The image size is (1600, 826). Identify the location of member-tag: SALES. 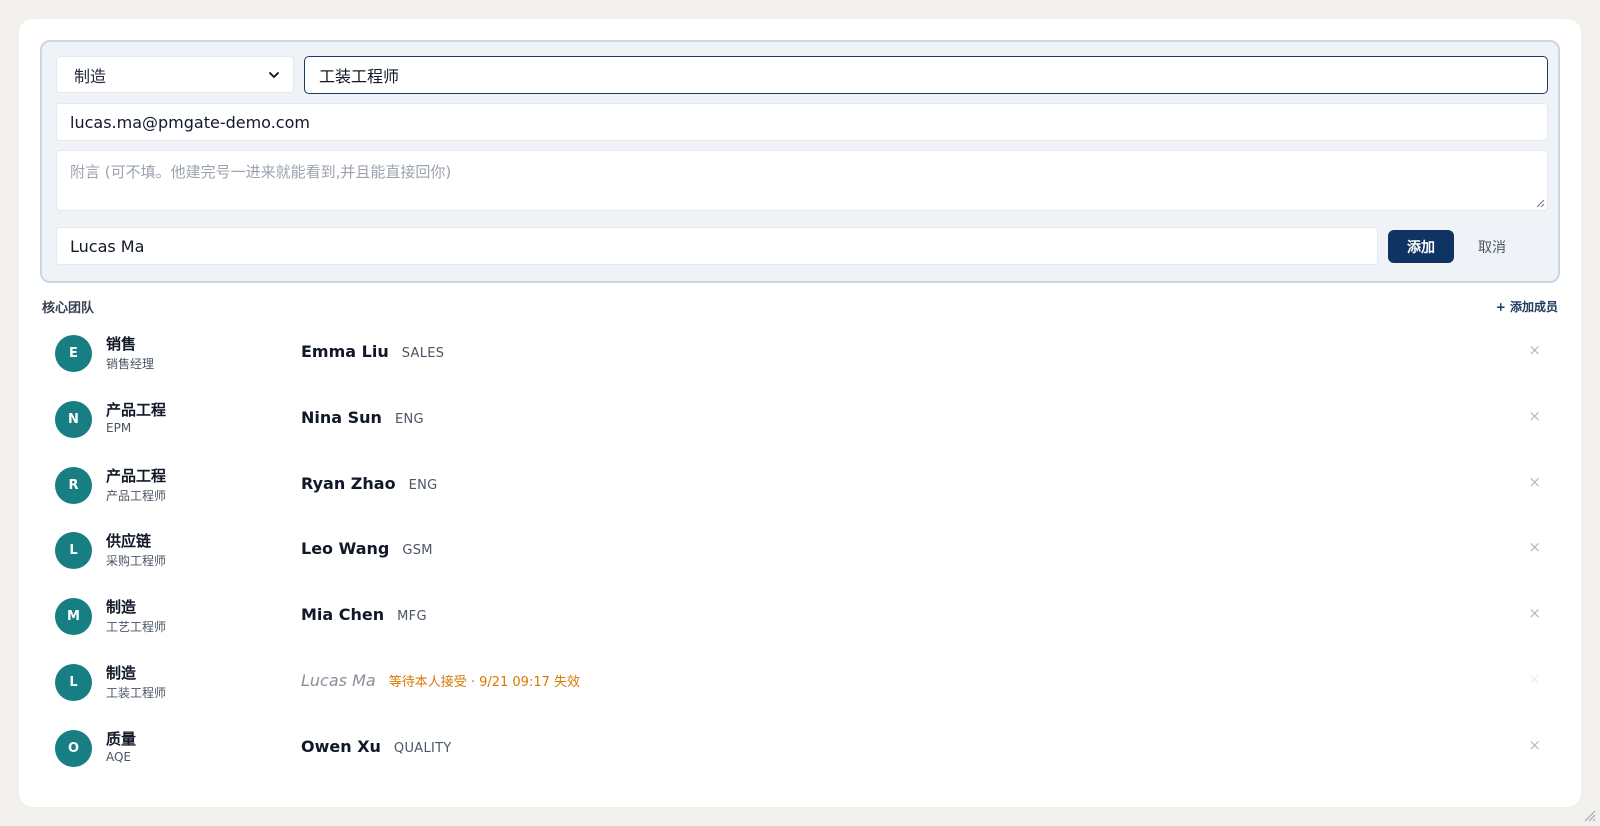
(423, 353).